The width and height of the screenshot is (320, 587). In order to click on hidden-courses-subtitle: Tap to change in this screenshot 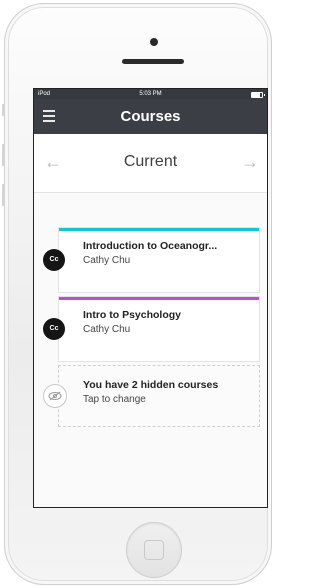, I will do `click(114, 399)`.